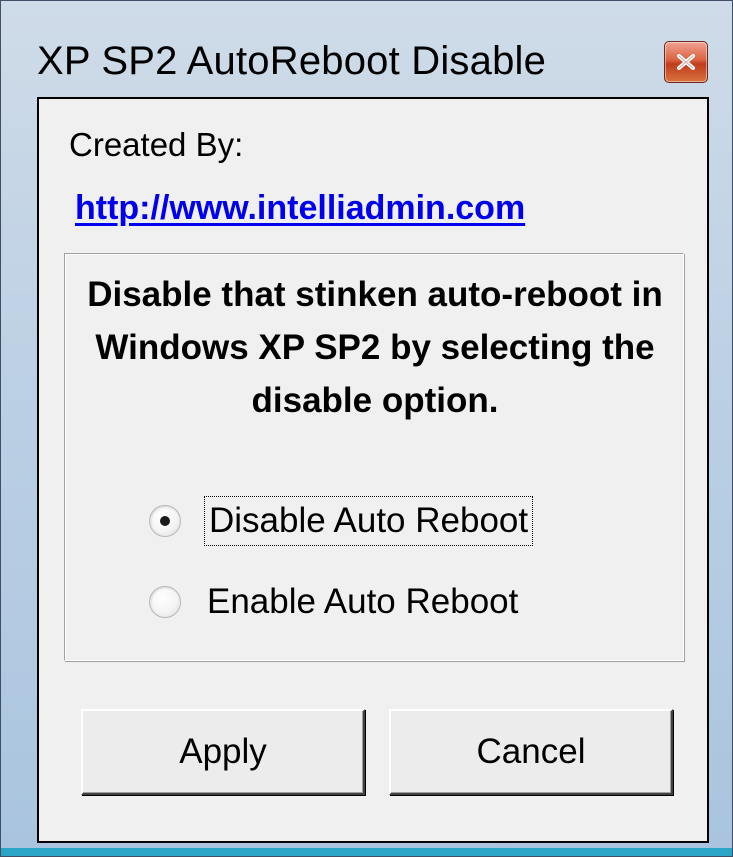  What do you see at coordinates (363, 601) in the screenshot?
I see `radio-label-enable: Enable Auto Reboot` at bounding box center [363, 601].